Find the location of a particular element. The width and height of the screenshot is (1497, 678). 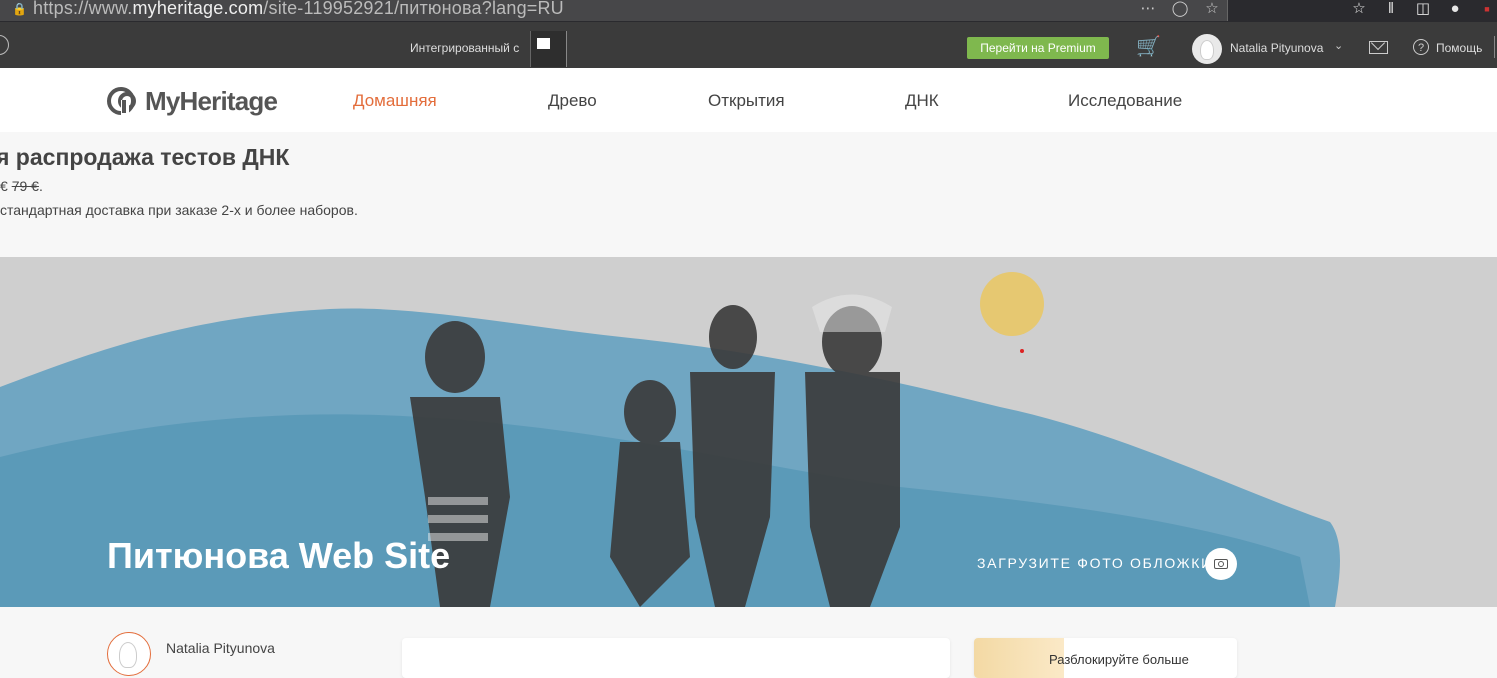

nav-item-tree: Древо is located at coordinates (572, 101).